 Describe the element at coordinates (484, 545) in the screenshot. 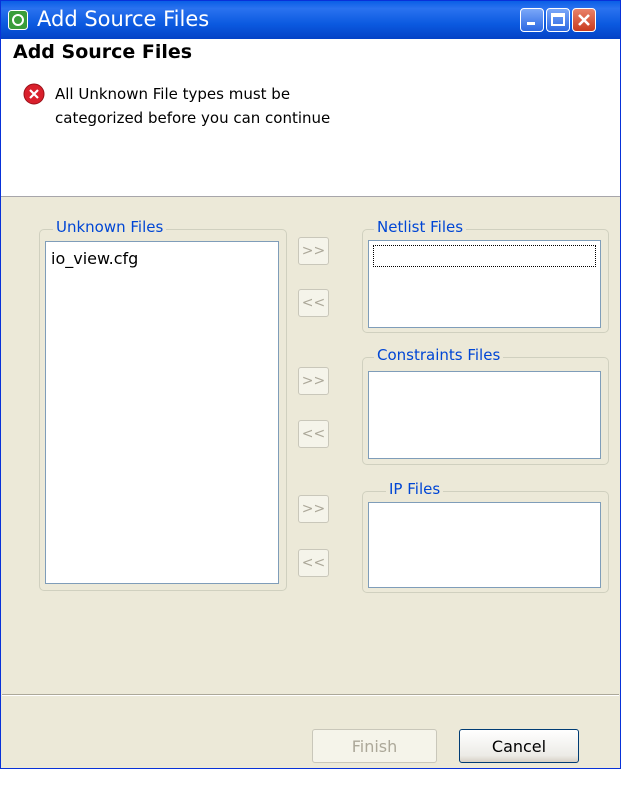

I see `ip-files-list` at that location.